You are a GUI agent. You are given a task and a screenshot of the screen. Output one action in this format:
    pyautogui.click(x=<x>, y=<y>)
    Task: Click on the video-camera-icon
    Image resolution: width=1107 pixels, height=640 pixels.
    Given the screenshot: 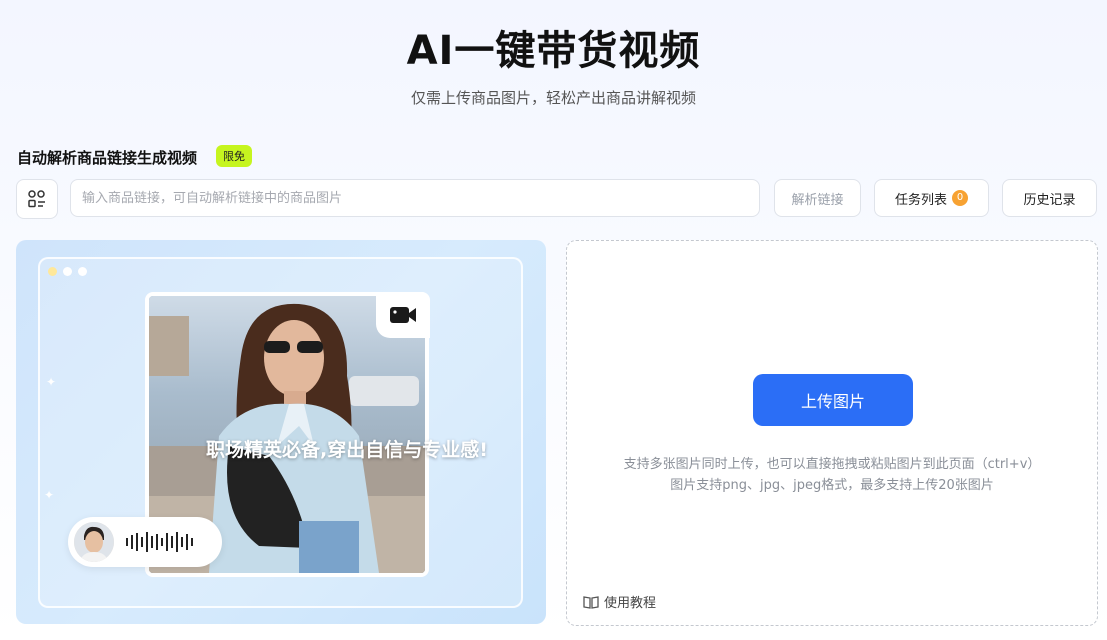 What is the action you would take?
    pyautogui.click(x=403, y=315)
    